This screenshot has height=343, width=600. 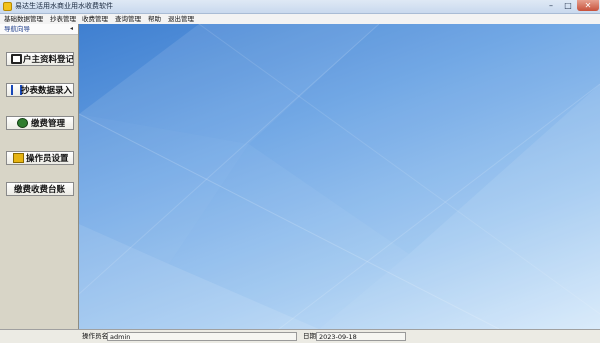 I want to click on registration-icon, so click(x=16, y=59).